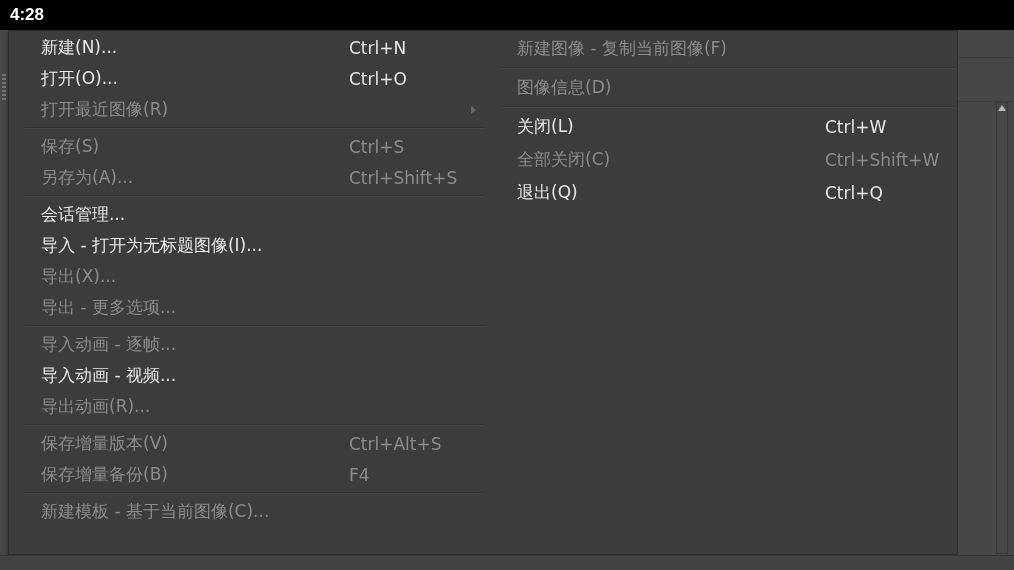 The image size is (1014, 570). I want to click on status-time: 4:28, so click(27, 15).